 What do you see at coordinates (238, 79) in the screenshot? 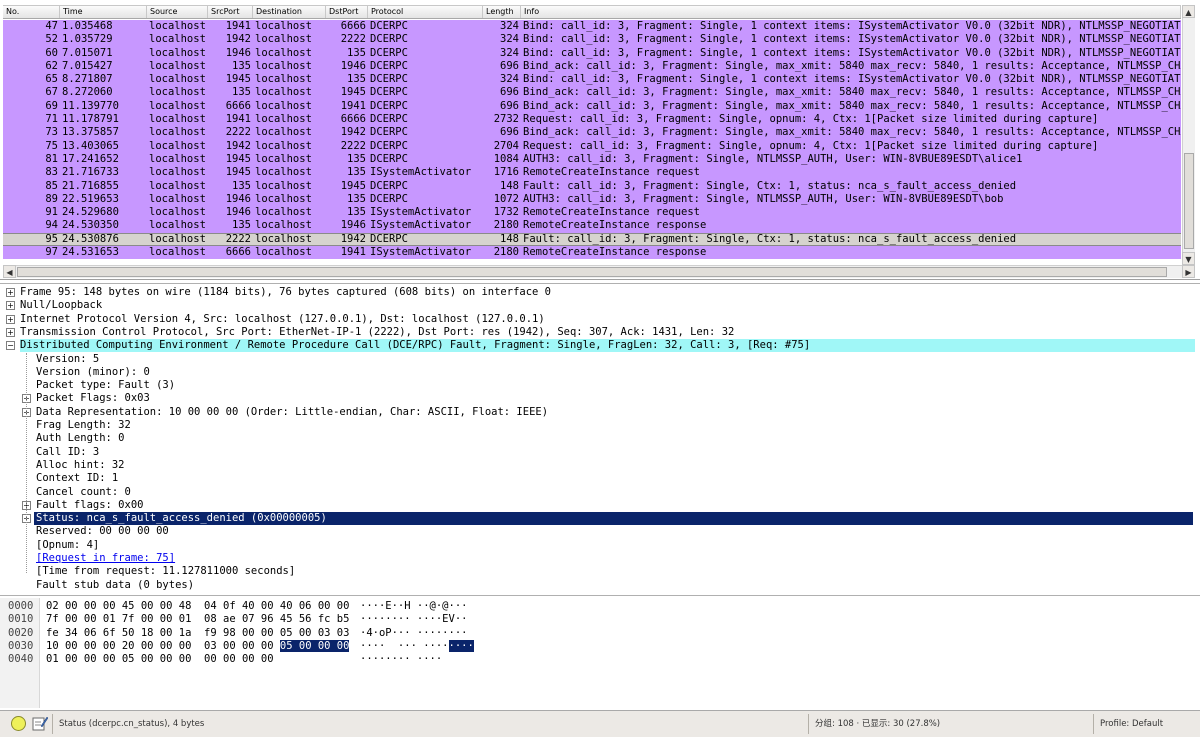
I see `cell-sport: 1945` at bounding box center [238, 79].